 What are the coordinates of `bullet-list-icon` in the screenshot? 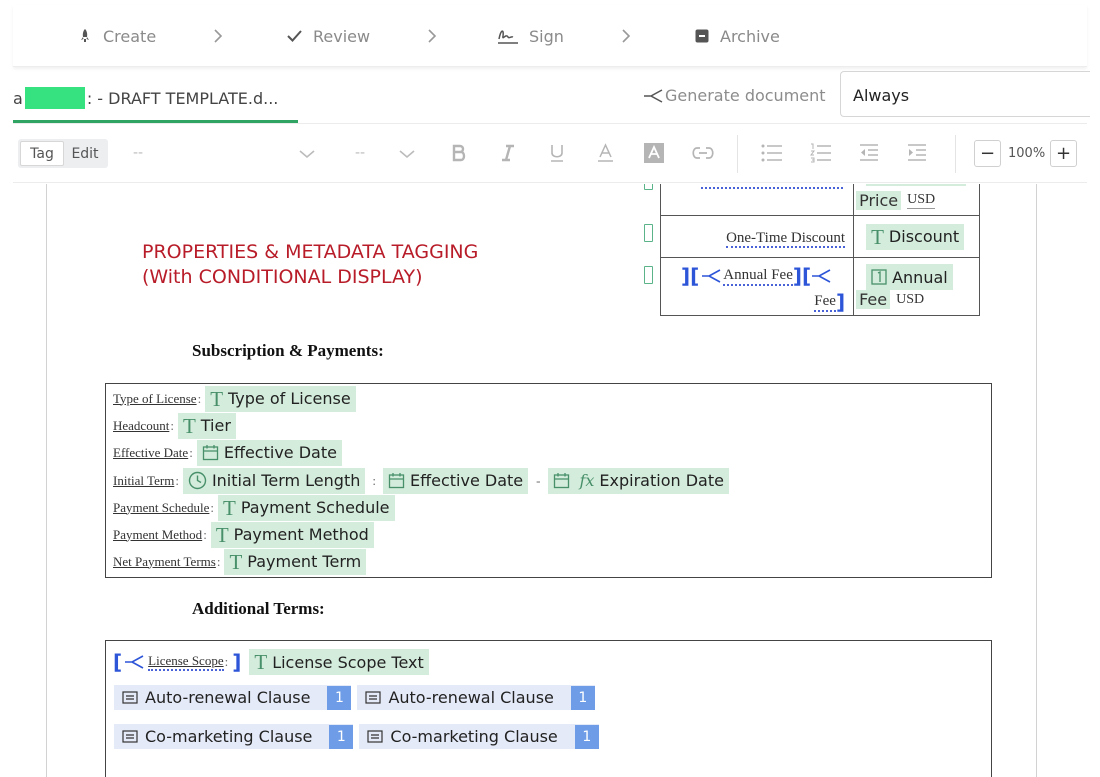 It's located at (772, 153).